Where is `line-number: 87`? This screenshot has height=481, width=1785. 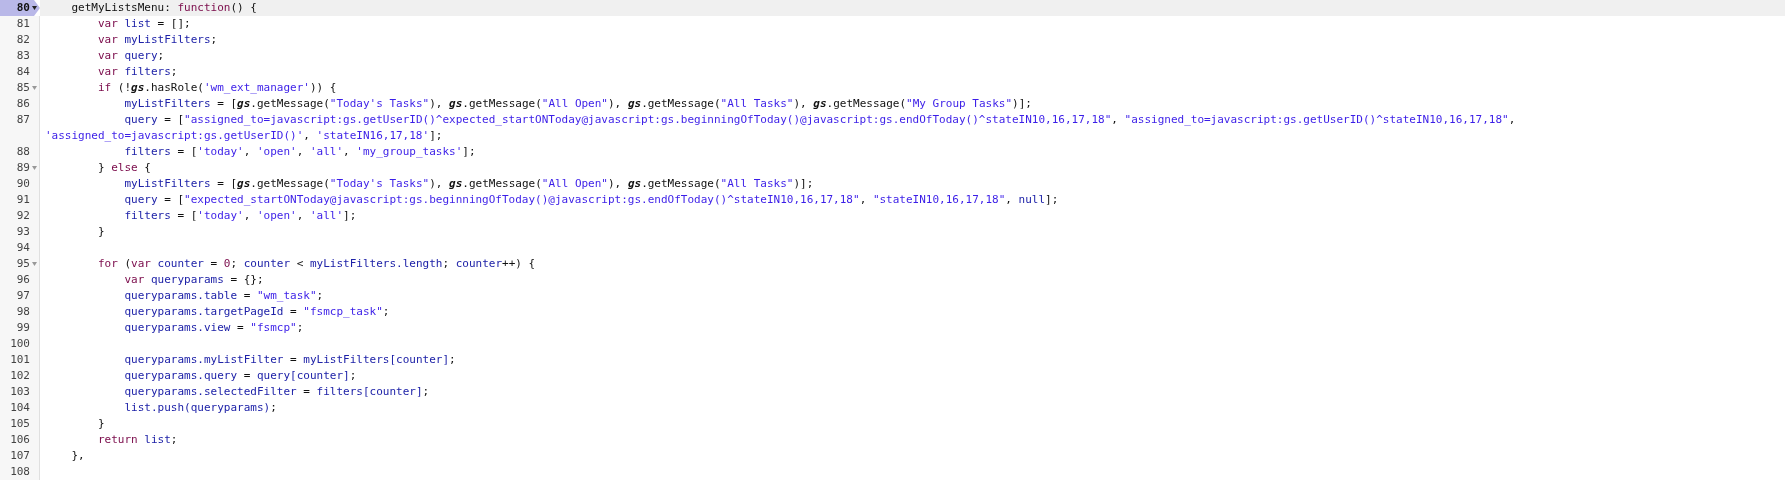
line-number: 87 is located at coordinates (23, 120).